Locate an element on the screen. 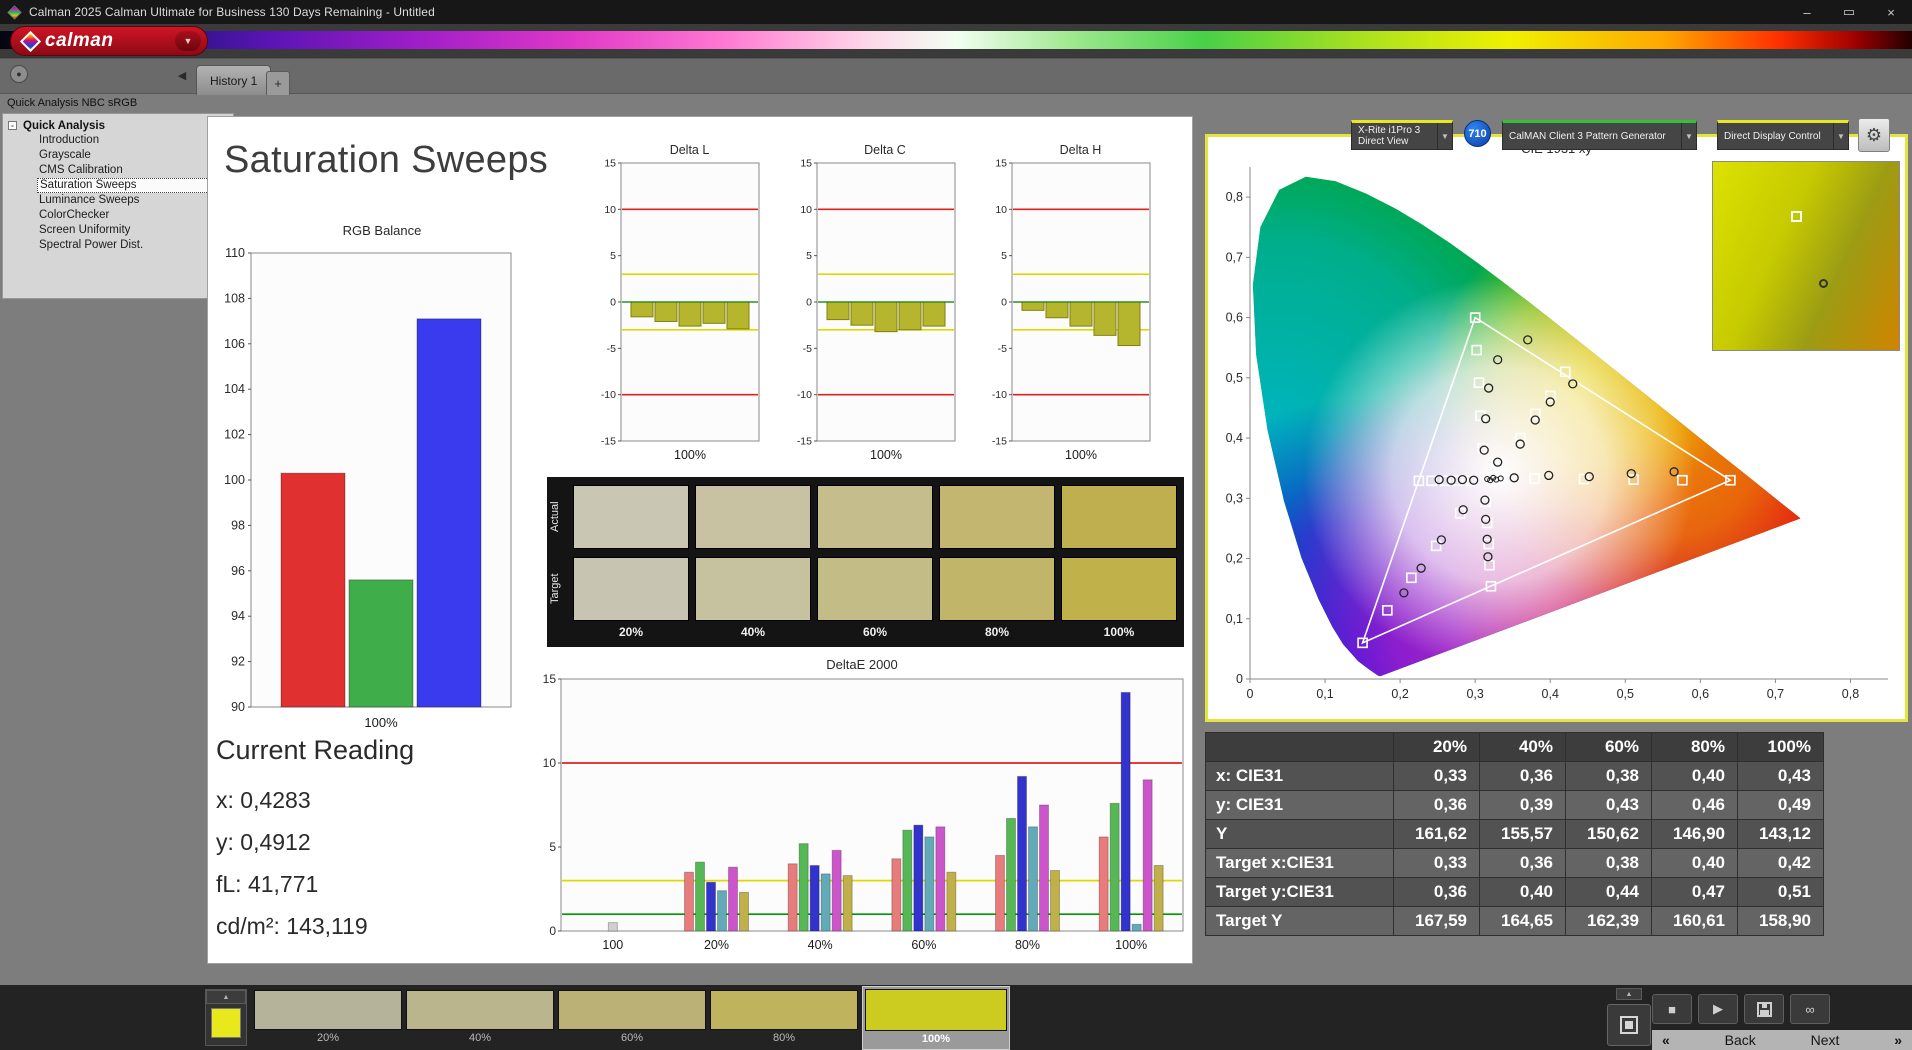  swatch-label: 40% is located at coordinates (480, 1038).